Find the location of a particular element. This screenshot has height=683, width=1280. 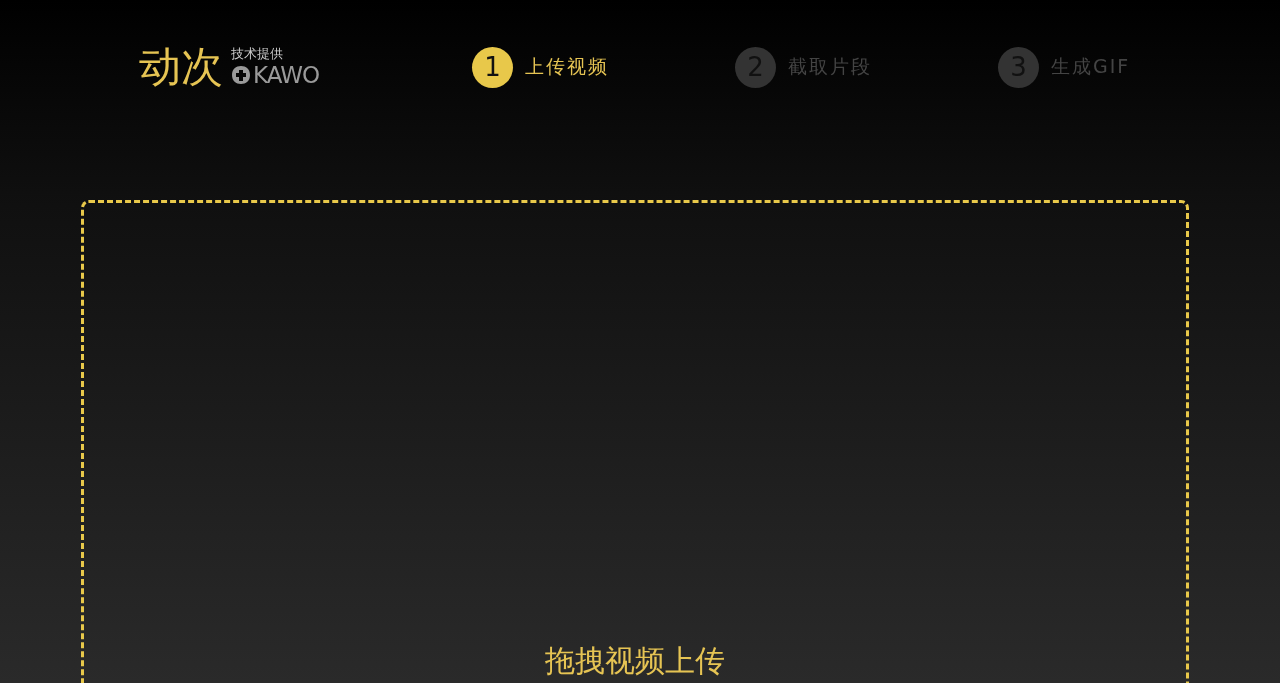

step-tab: 1 上传视频 is located at coordinates (540, 67).